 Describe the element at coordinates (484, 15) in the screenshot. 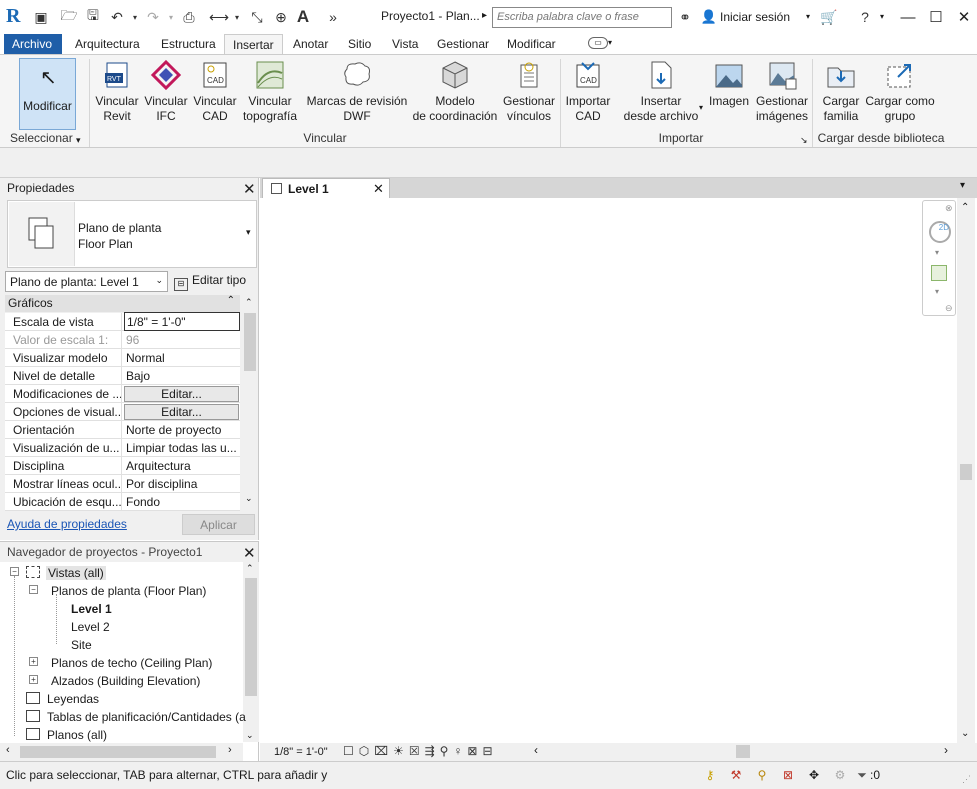

I see `title-expand-icon: ▸` at that location.